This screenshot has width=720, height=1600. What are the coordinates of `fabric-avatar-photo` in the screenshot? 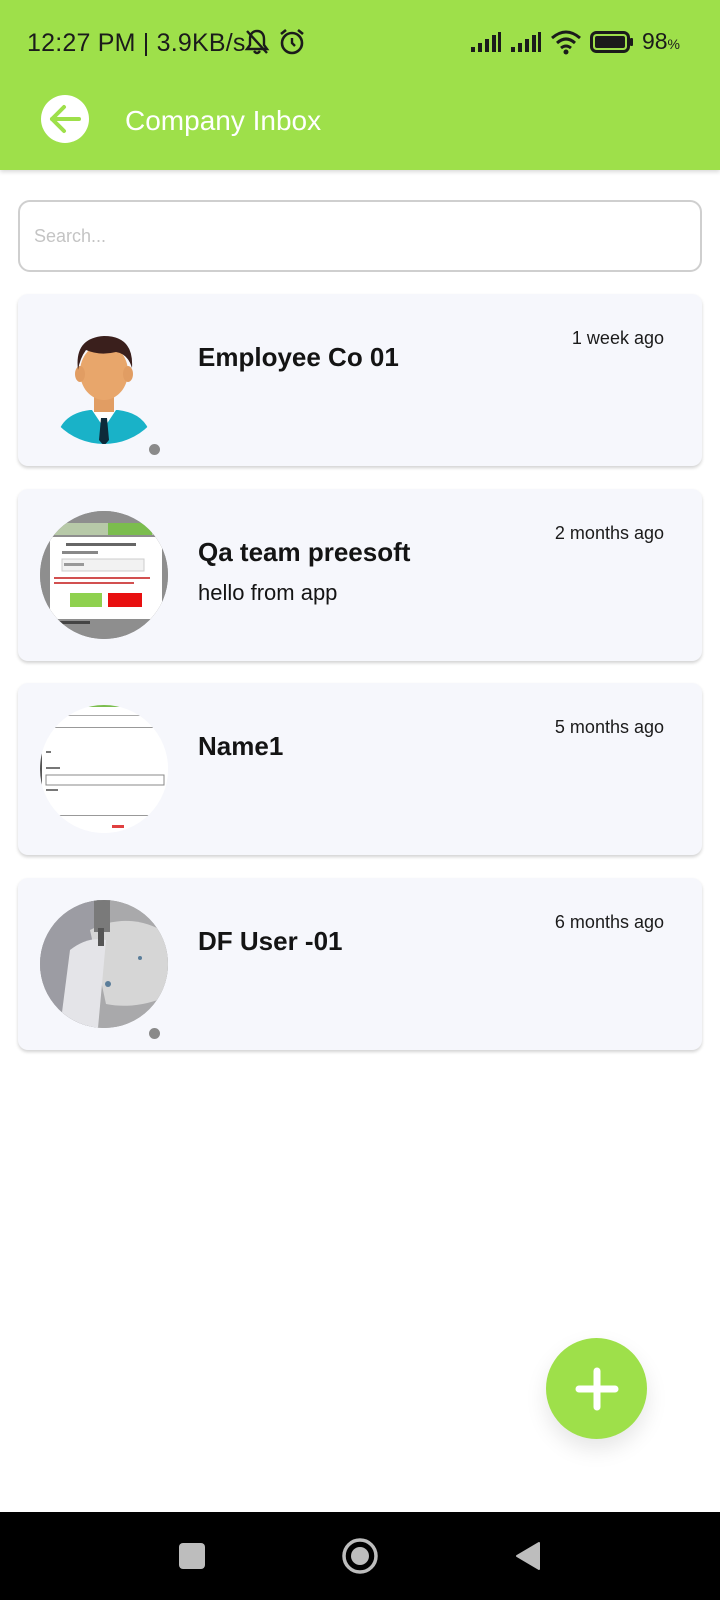 It's located at (104, 964).